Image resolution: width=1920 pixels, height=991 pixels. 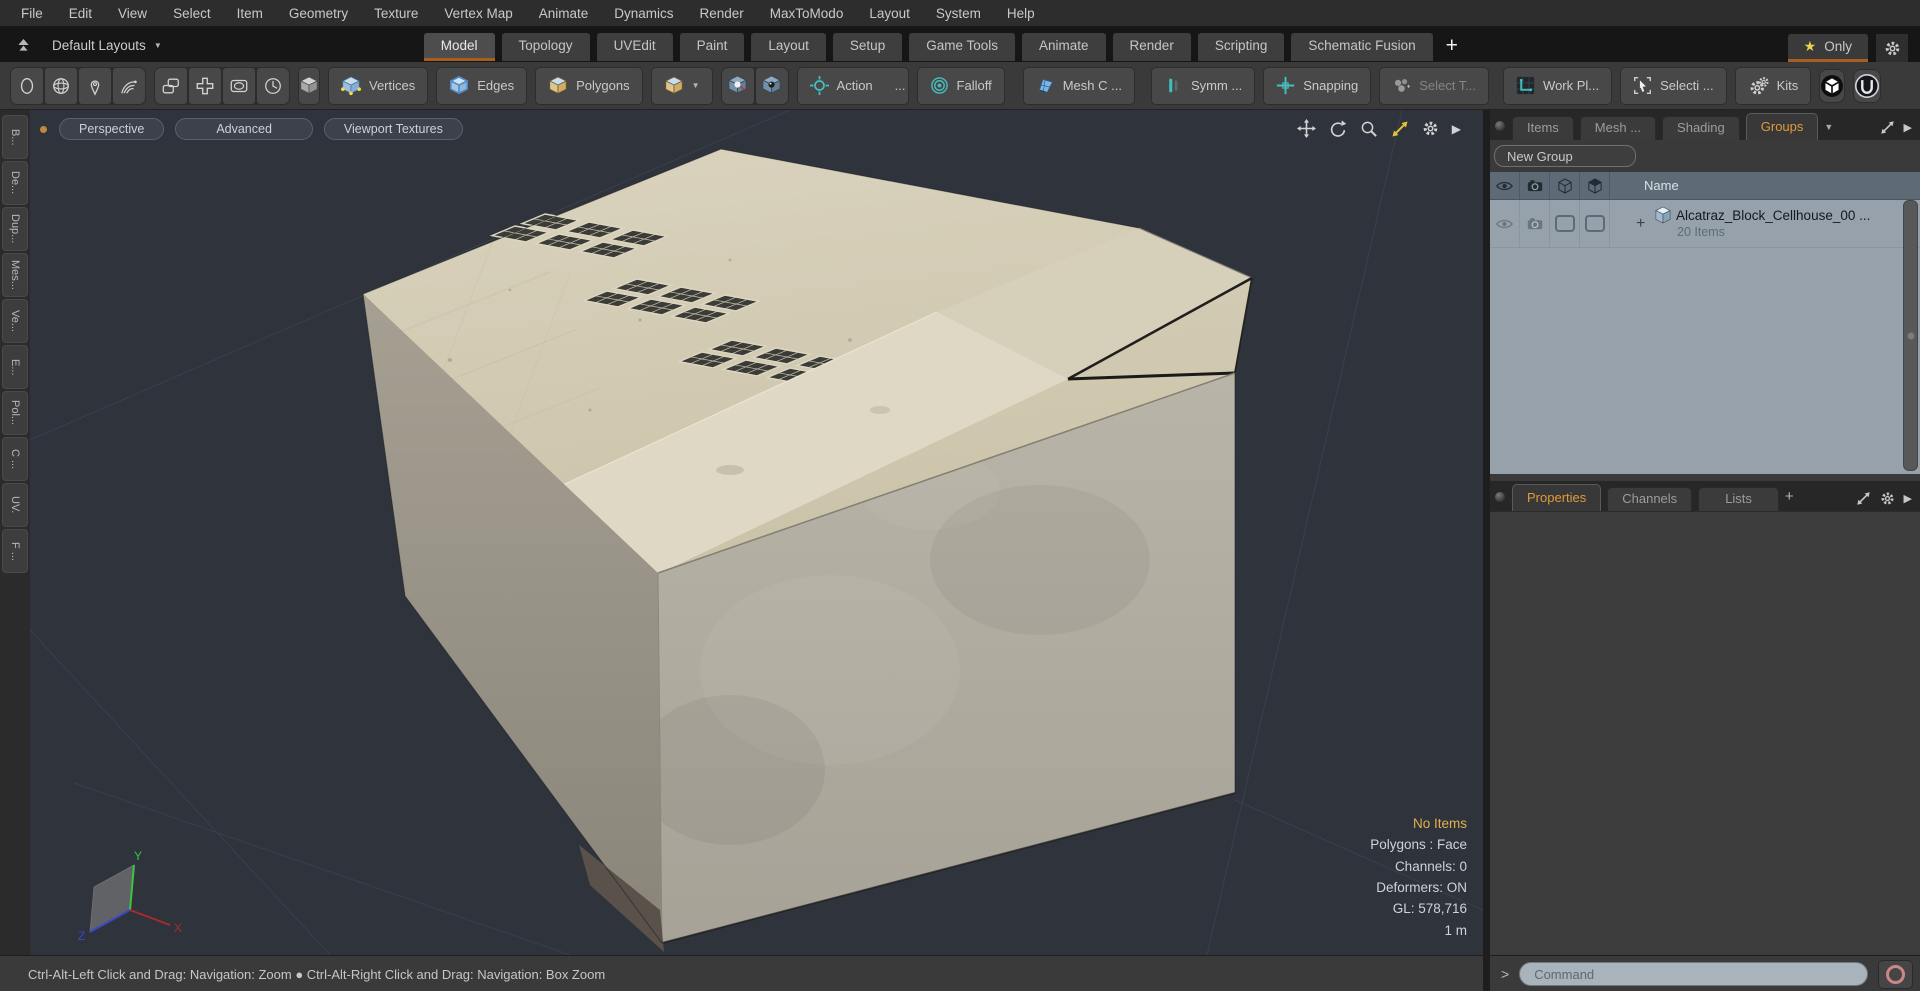 I want to click on menu-render: Render, so click(x=722, y=13).